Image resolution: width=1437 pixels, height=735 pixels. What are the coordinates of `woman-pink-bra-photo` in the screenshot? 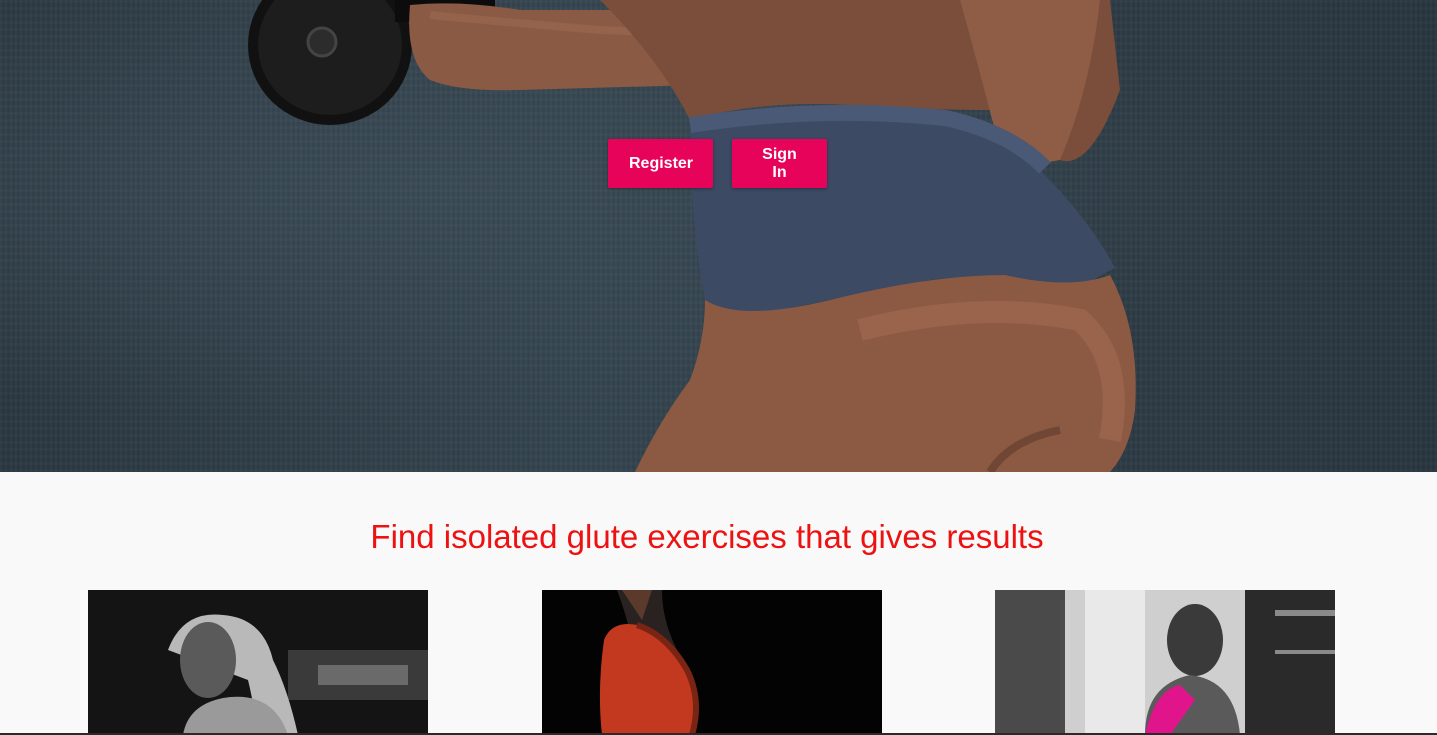 It's located at (1165, 662).